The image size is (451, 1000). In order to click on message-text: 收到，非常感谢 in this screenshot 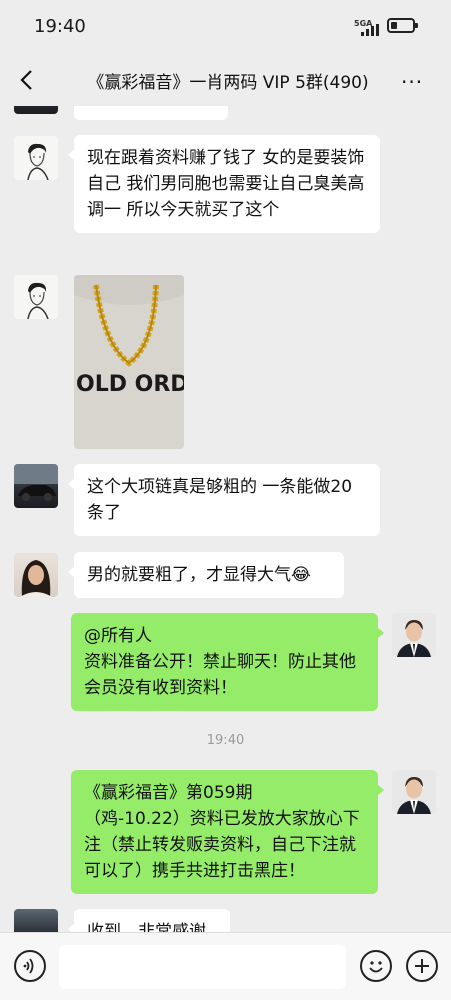, I will do `click(146, 927)`.